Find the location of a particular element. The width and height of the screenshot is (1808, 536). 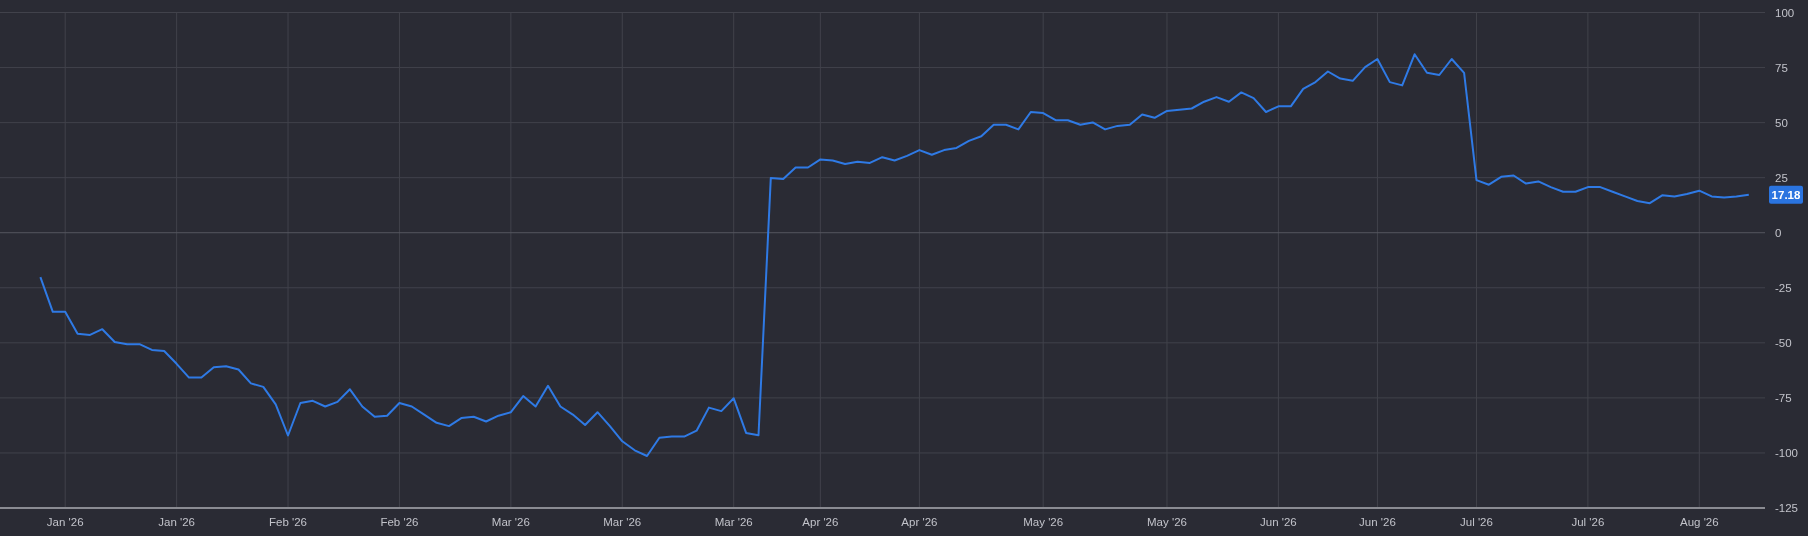

y-axis-label: -75 is located at coordinates (1783, 397).